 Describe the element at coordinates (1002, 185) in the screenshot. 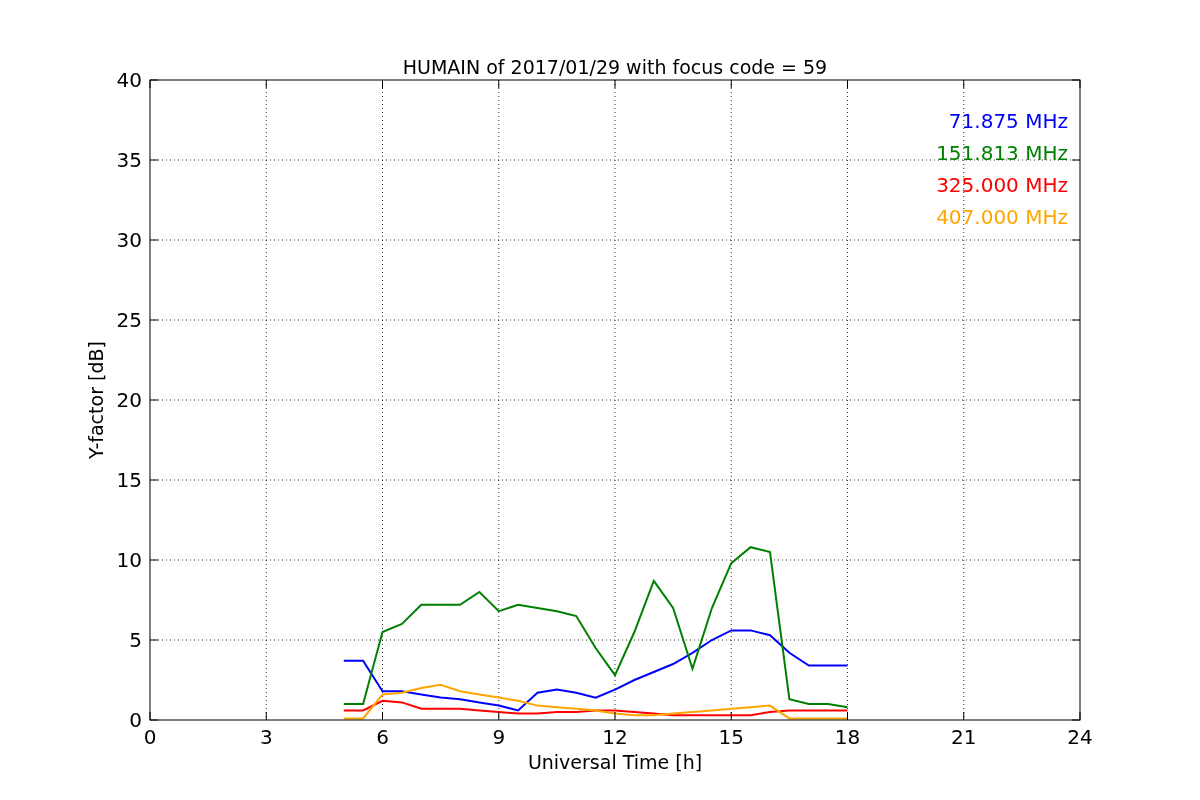

I see `legend-label: 325.000 MHz` at that location.